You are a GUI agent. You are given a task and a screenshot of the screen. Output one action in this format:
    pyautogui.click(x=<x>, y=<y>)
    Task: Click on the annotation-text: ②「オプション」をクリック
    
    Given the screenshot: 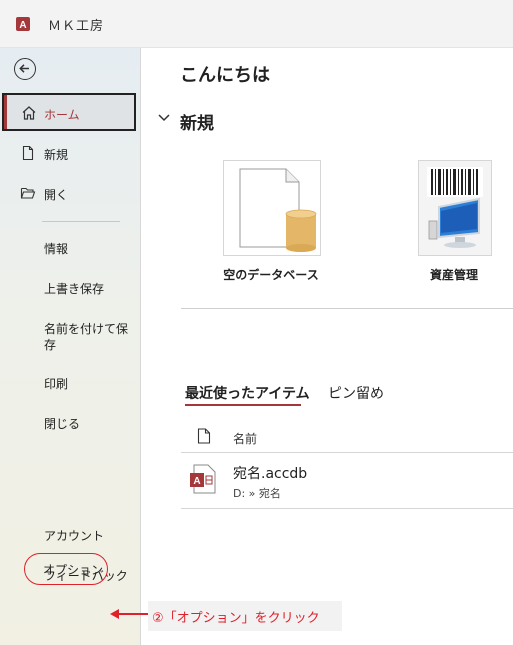 What is the action you would take?
    pyautogui.click(x=236, y=618)
    